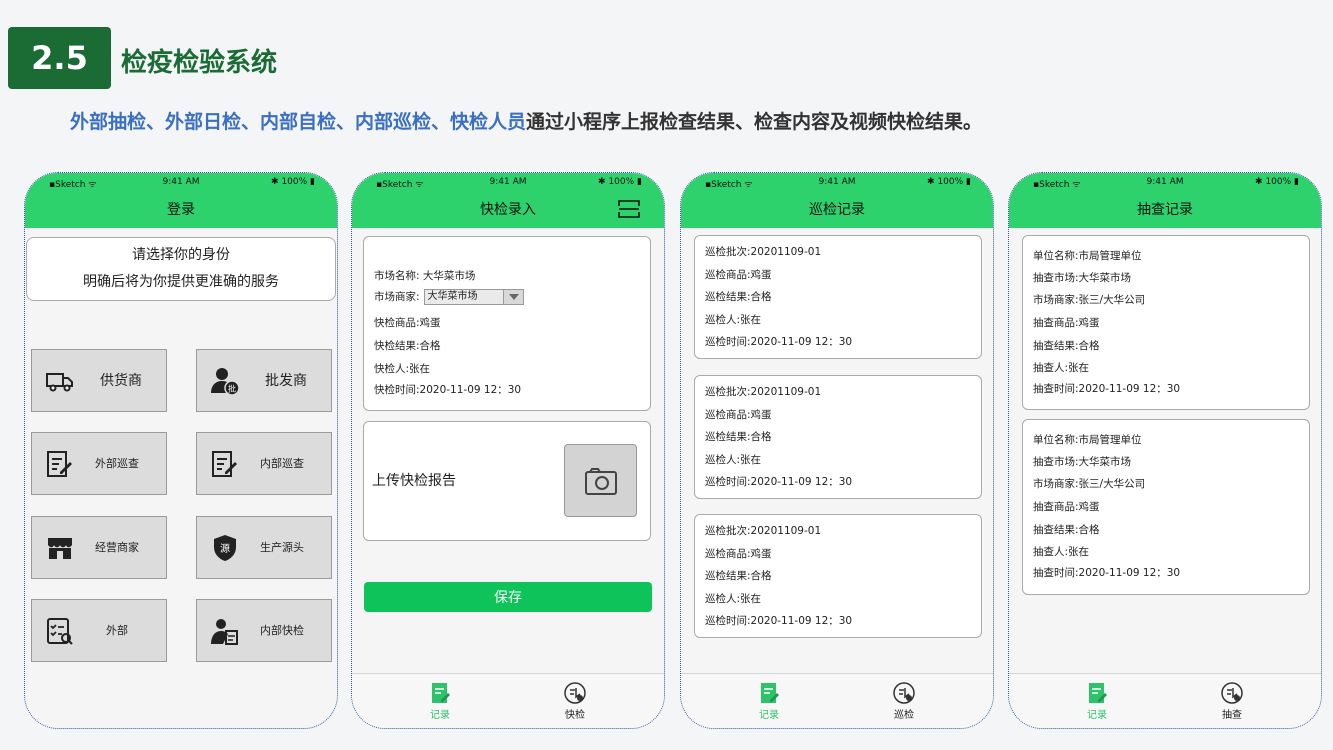 This screenshot has width=1333, height=750. I want to click on tab-quick-check: 快检, so click(575, 701).